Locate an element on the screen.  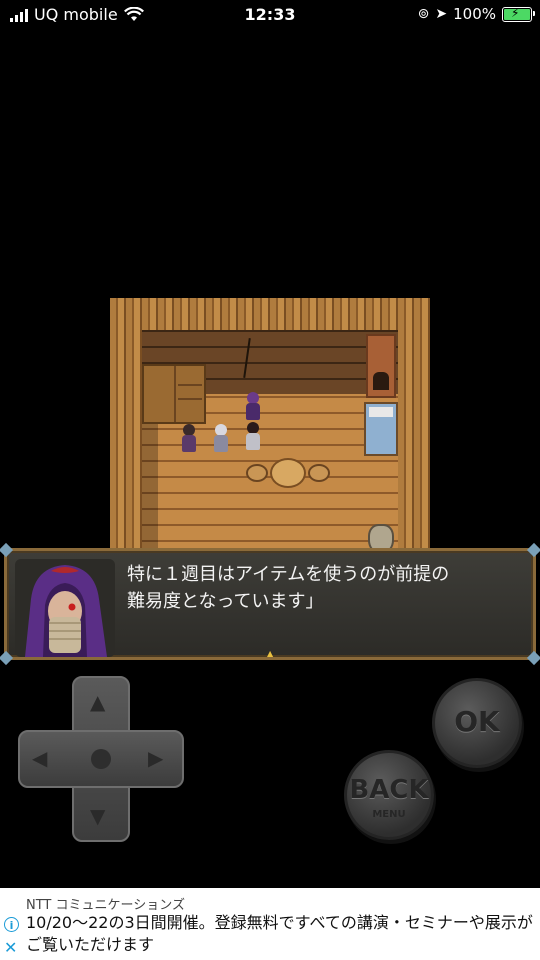
battery-percent: 100% is located at coordinates (474, 14).